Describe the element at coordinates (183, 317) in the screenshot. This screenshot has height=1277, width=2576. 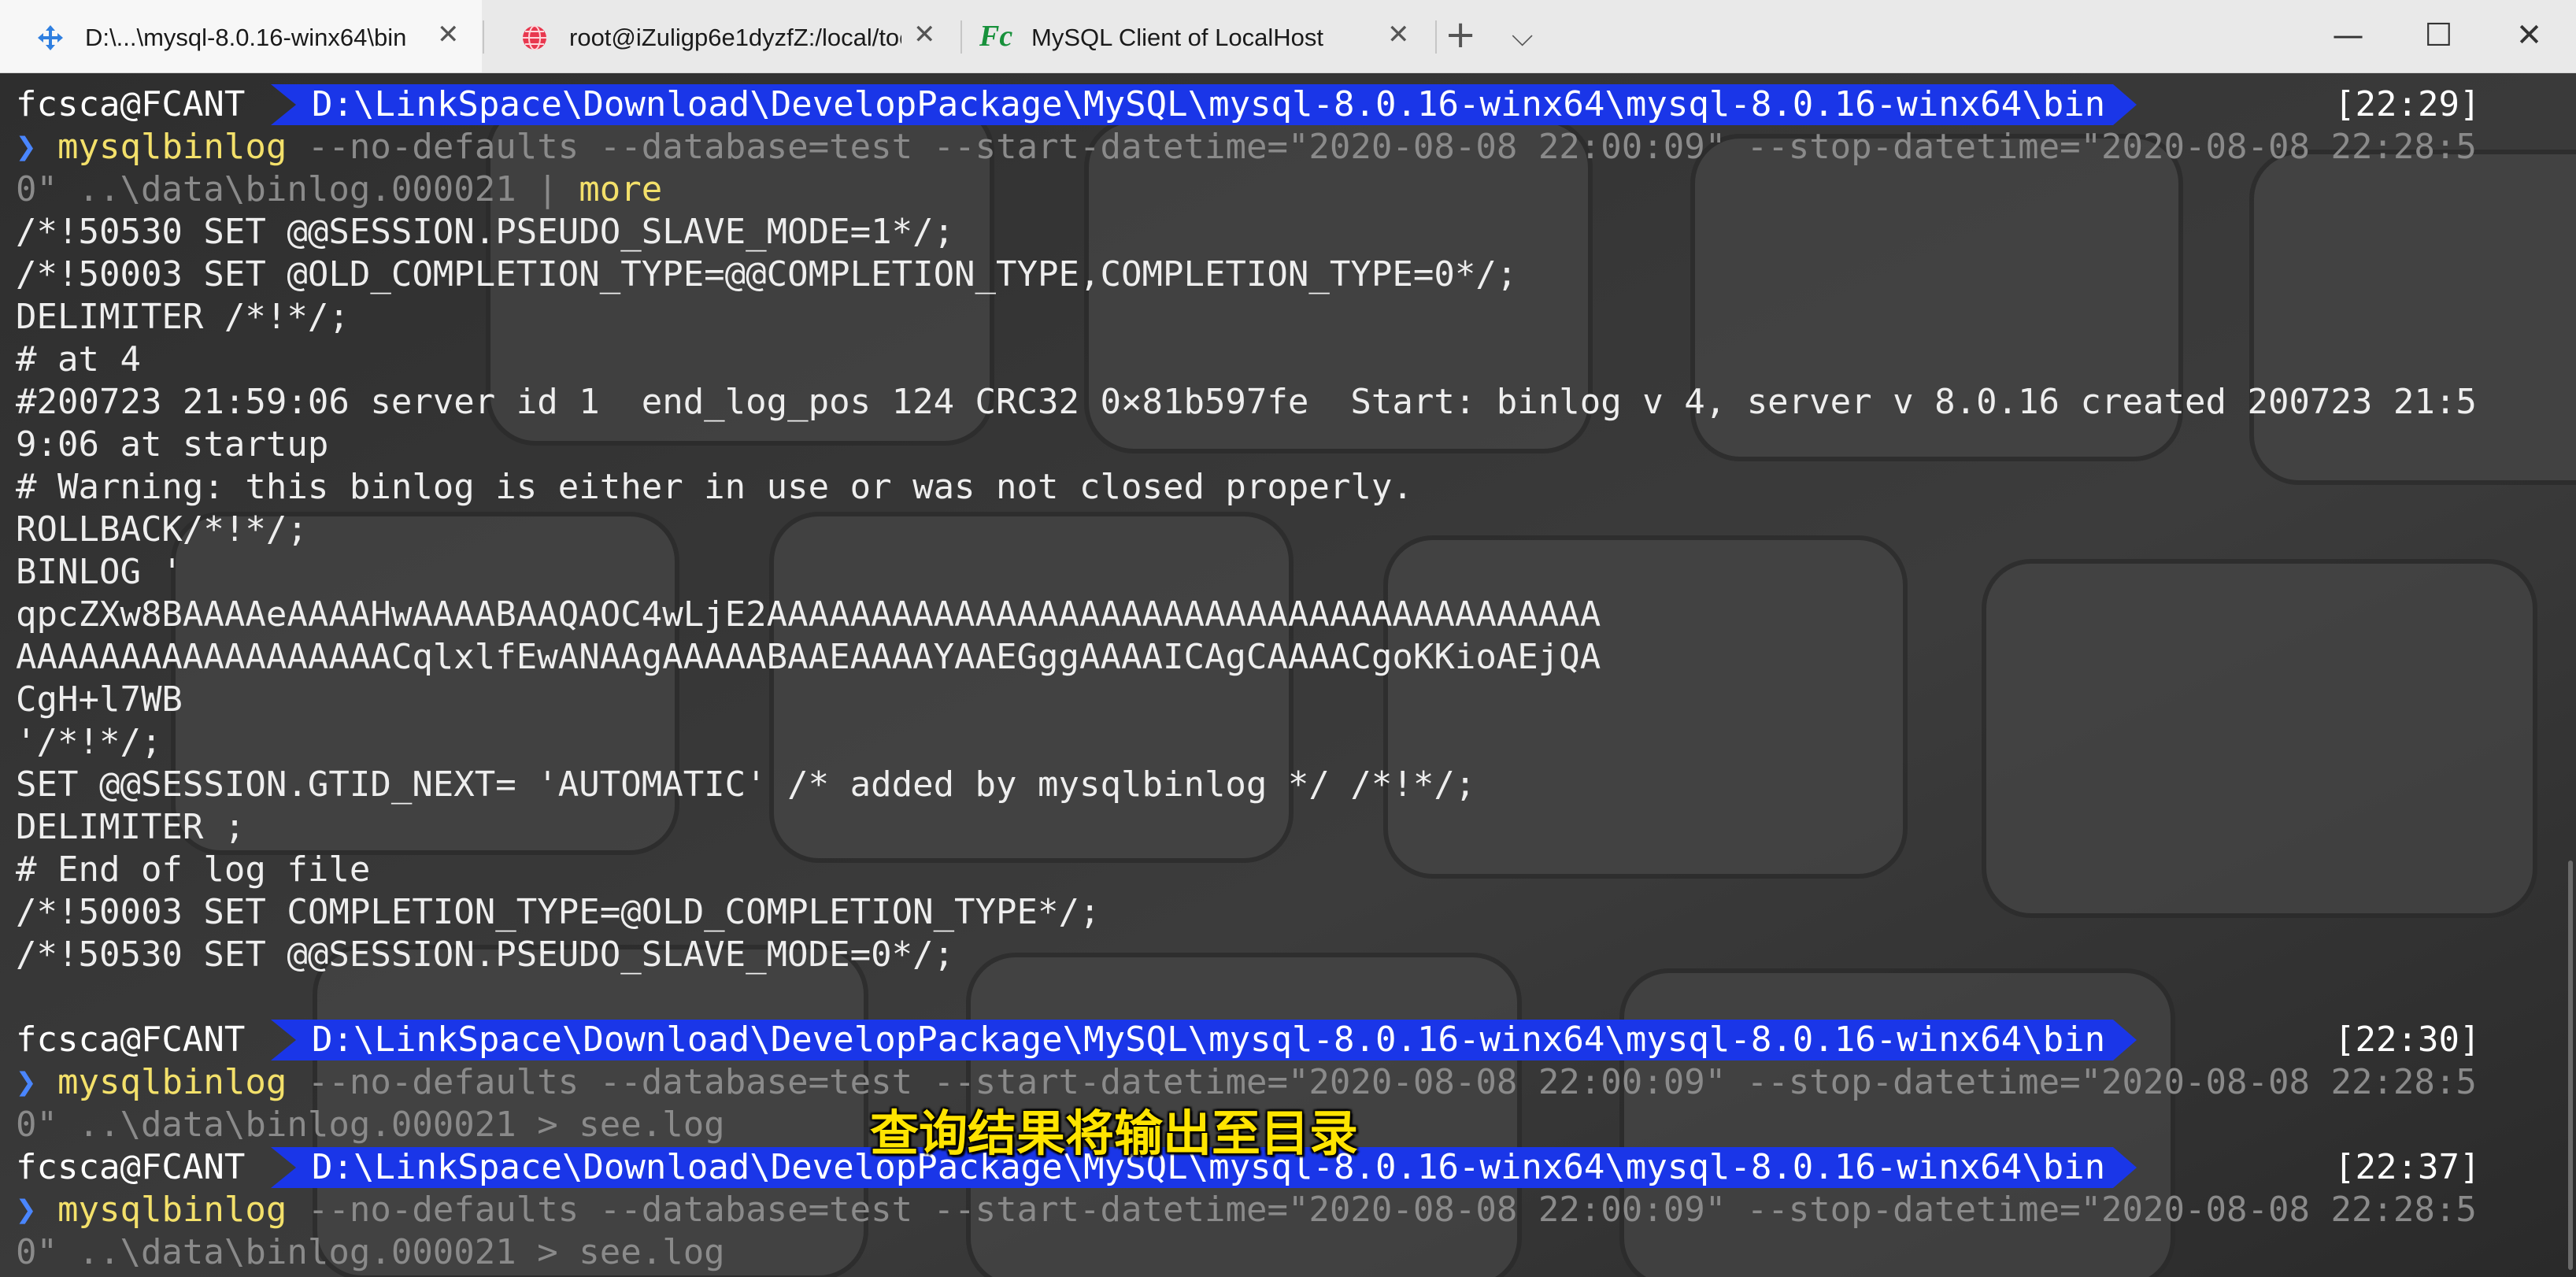
I see `output-line: DELIMITER /*!*/;` at that location.